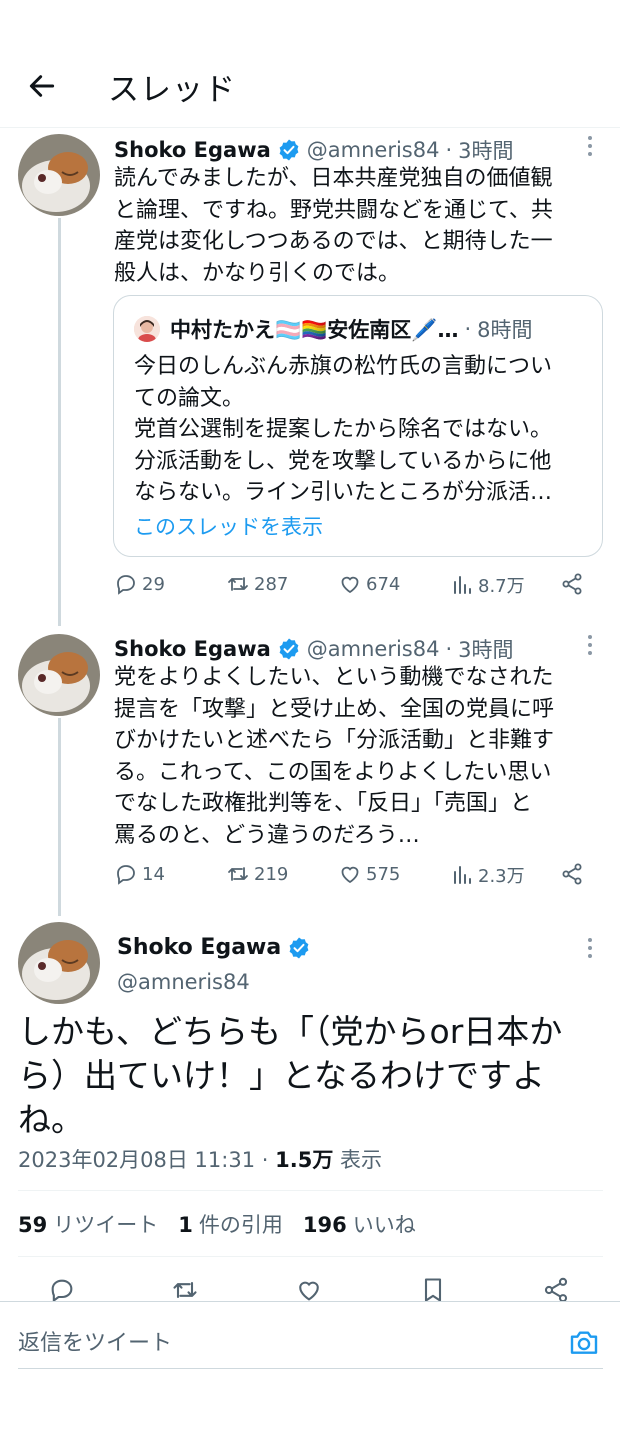  I want to click on retweet-label: リツイート, so click(106, 1225).